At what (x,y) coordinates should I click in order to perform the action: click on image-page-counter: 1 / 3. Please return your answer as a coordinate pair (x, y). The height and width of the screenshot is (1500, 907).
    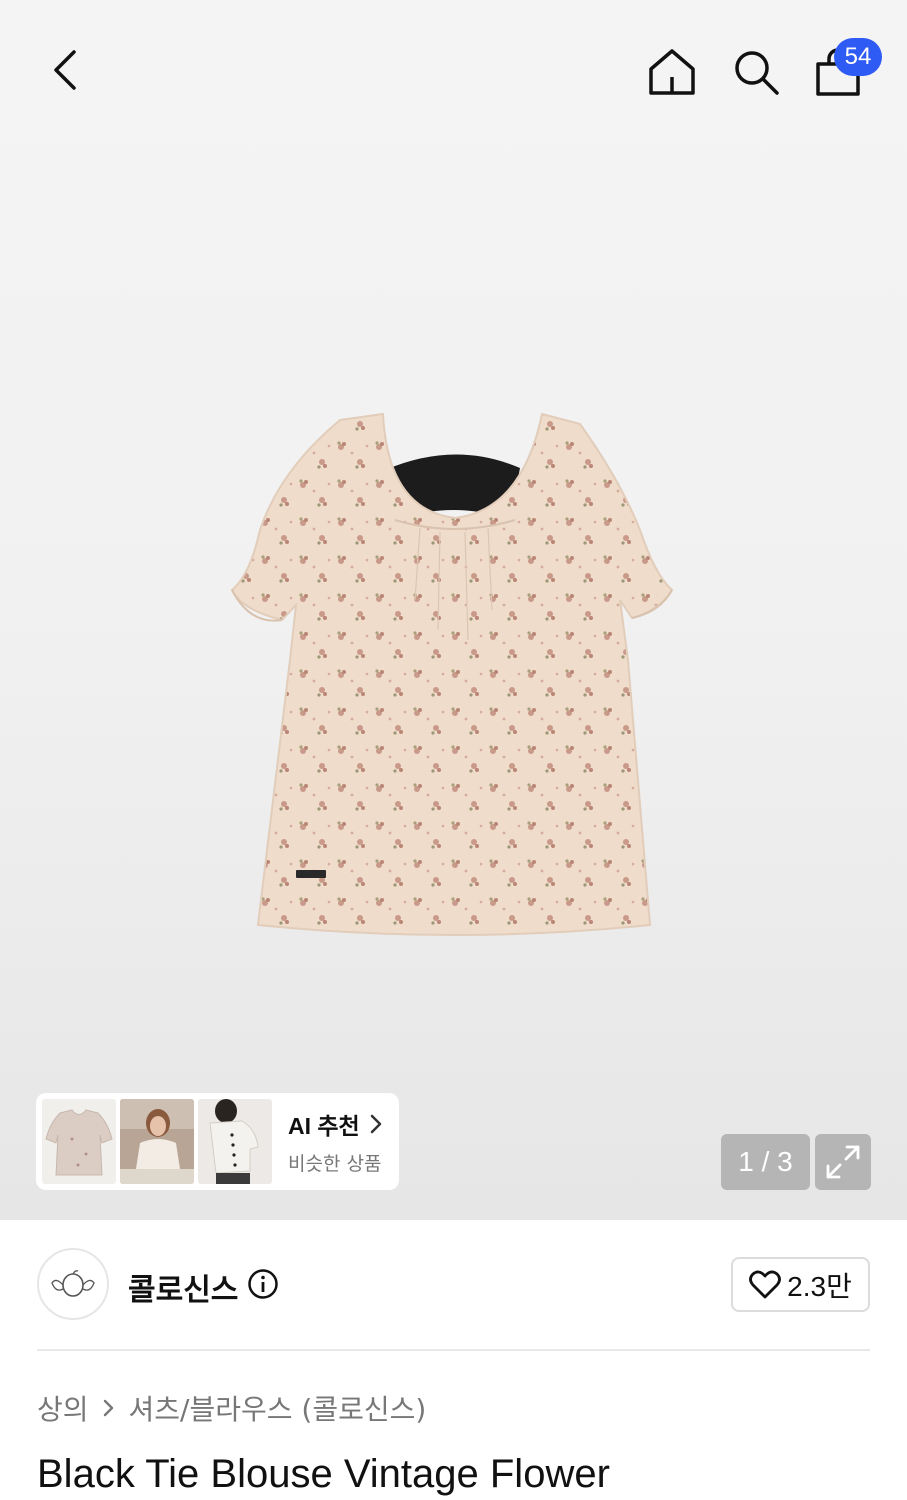
    Looking at the image, I should click on (765, 1162).